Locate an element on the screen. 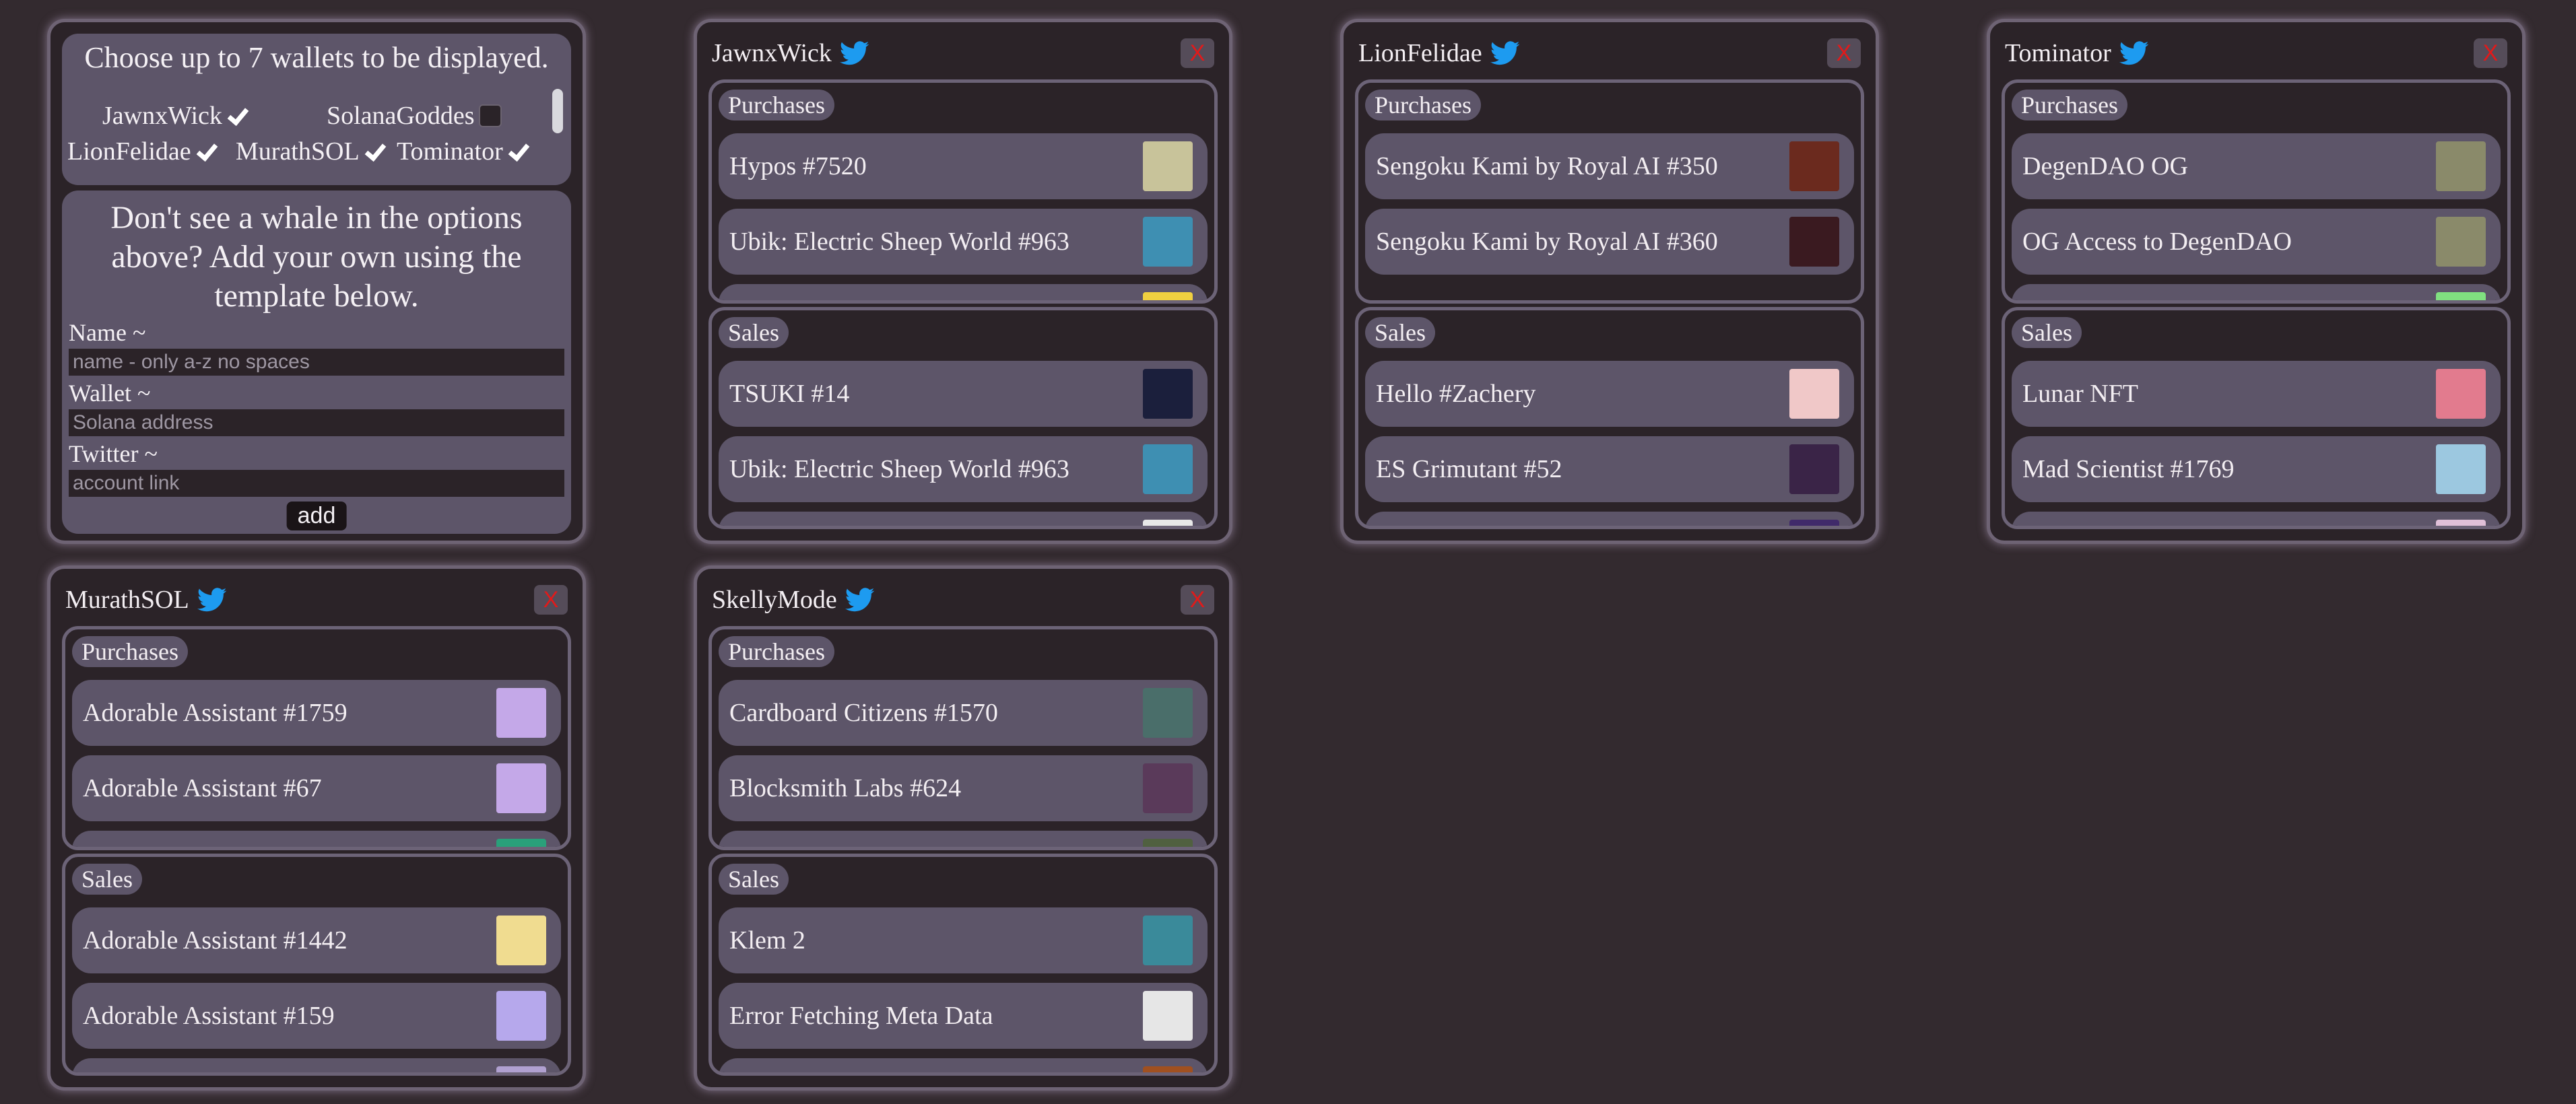 The height and width of the screenshot is (1104, 2576). wallet-header: Tominator is located at coordinates (2077, 53).